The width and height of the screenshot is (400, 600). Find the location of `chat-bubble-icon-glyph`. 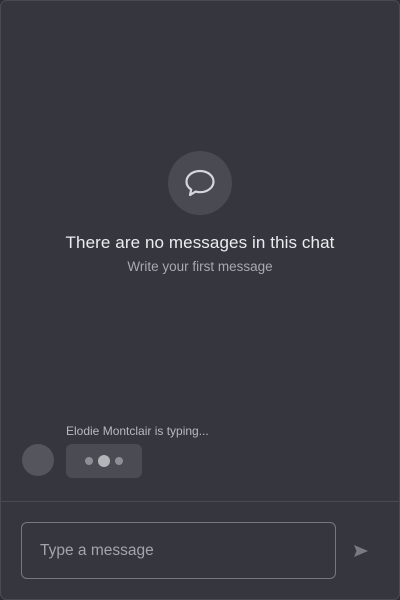

chat-bubble-icon-glyph is located at coordinates (200, 183).